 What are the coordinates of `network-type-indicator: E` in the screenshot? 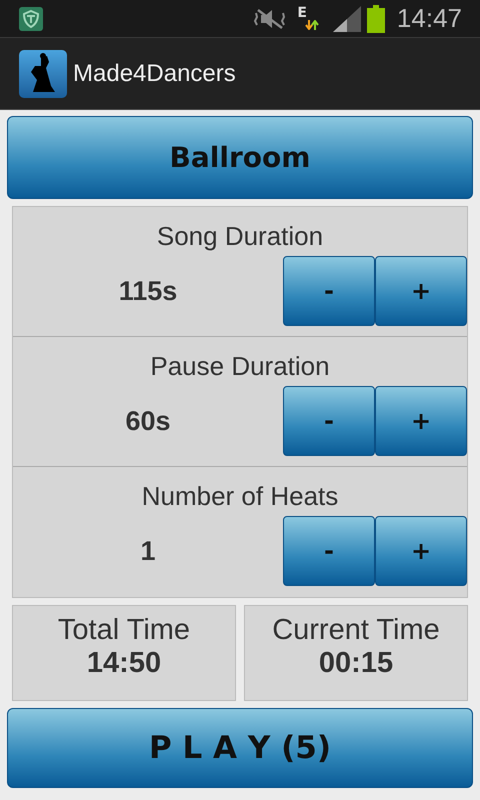 It's located at (302, 12).